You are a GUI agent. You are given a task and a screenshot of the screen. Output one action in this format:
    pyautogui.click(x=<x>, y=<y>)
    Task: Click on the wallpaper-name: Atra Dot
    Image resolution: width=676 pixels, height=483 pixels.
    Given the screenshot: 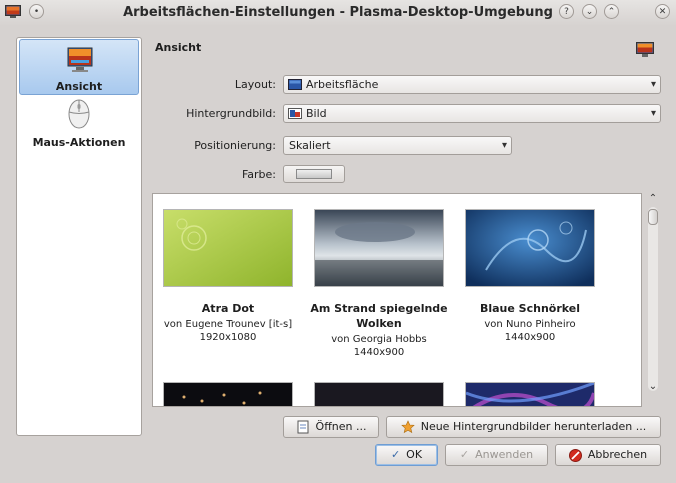 What is the action you would take?
    pyautogui.click(x=228, y=308)
    